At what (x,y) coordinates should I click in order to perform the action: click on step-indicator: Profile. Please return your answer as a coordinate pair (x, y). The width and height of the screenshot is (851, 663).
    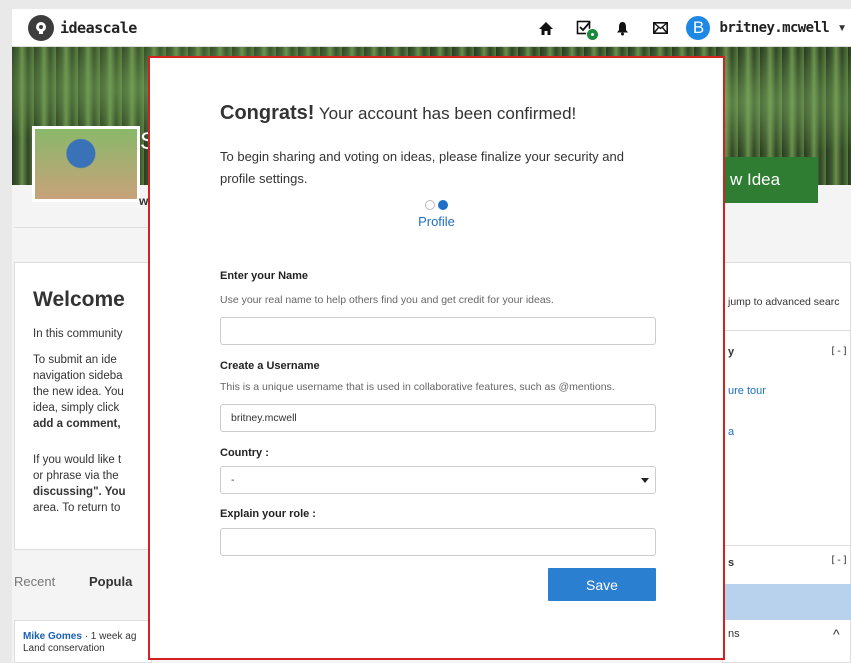
    Looking at the image, I should click on (436, 214).